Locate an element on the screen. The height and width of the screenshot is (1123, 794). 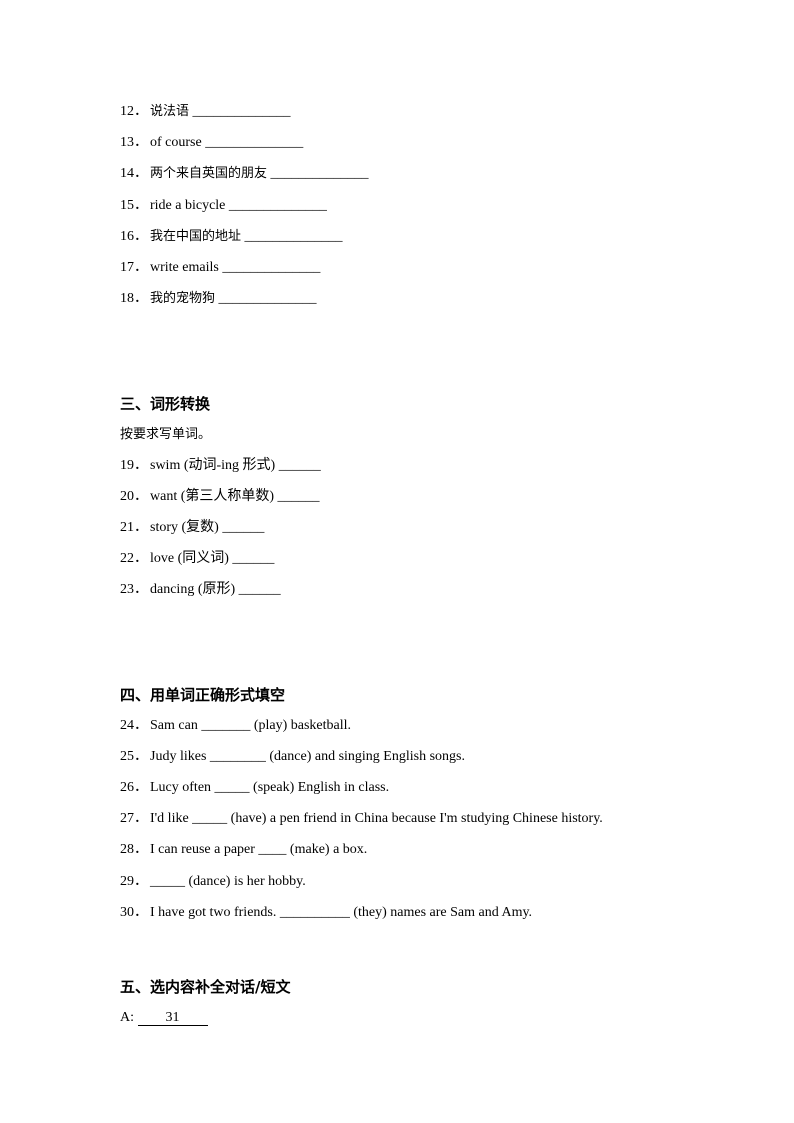
question-item: 18． 我的宠物狗 ______________ is located at coordinates (218, 299).